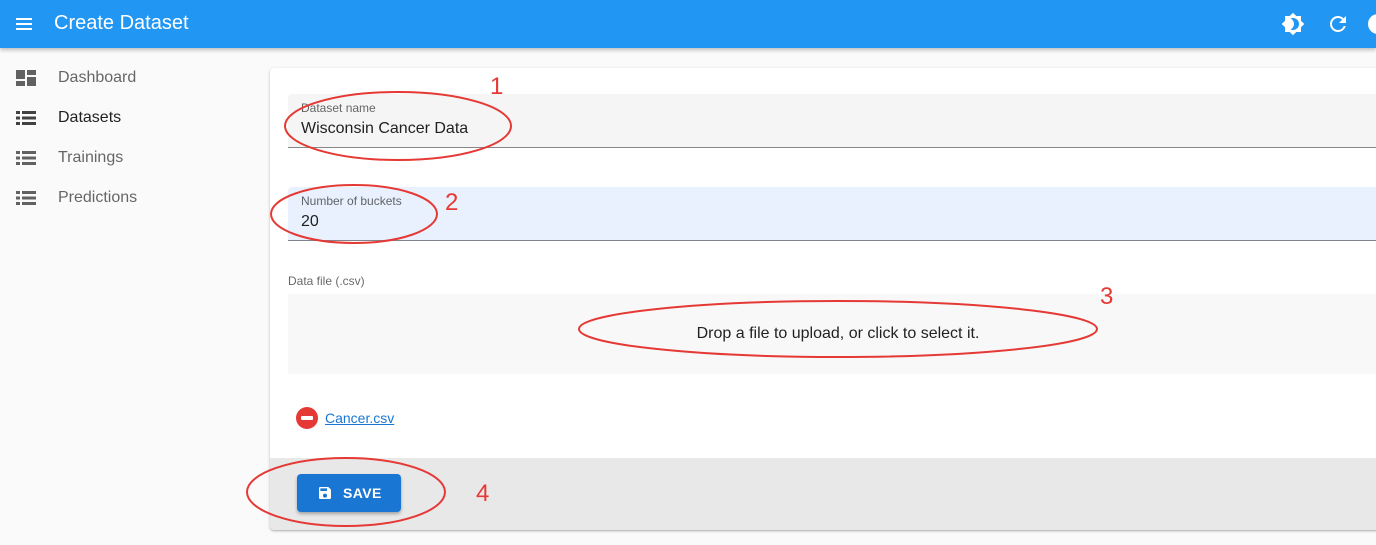 The image size is (1376, 545). Describe the element at coordinates (24, 24) in the screenshot. I see `menu-icon` at that location.